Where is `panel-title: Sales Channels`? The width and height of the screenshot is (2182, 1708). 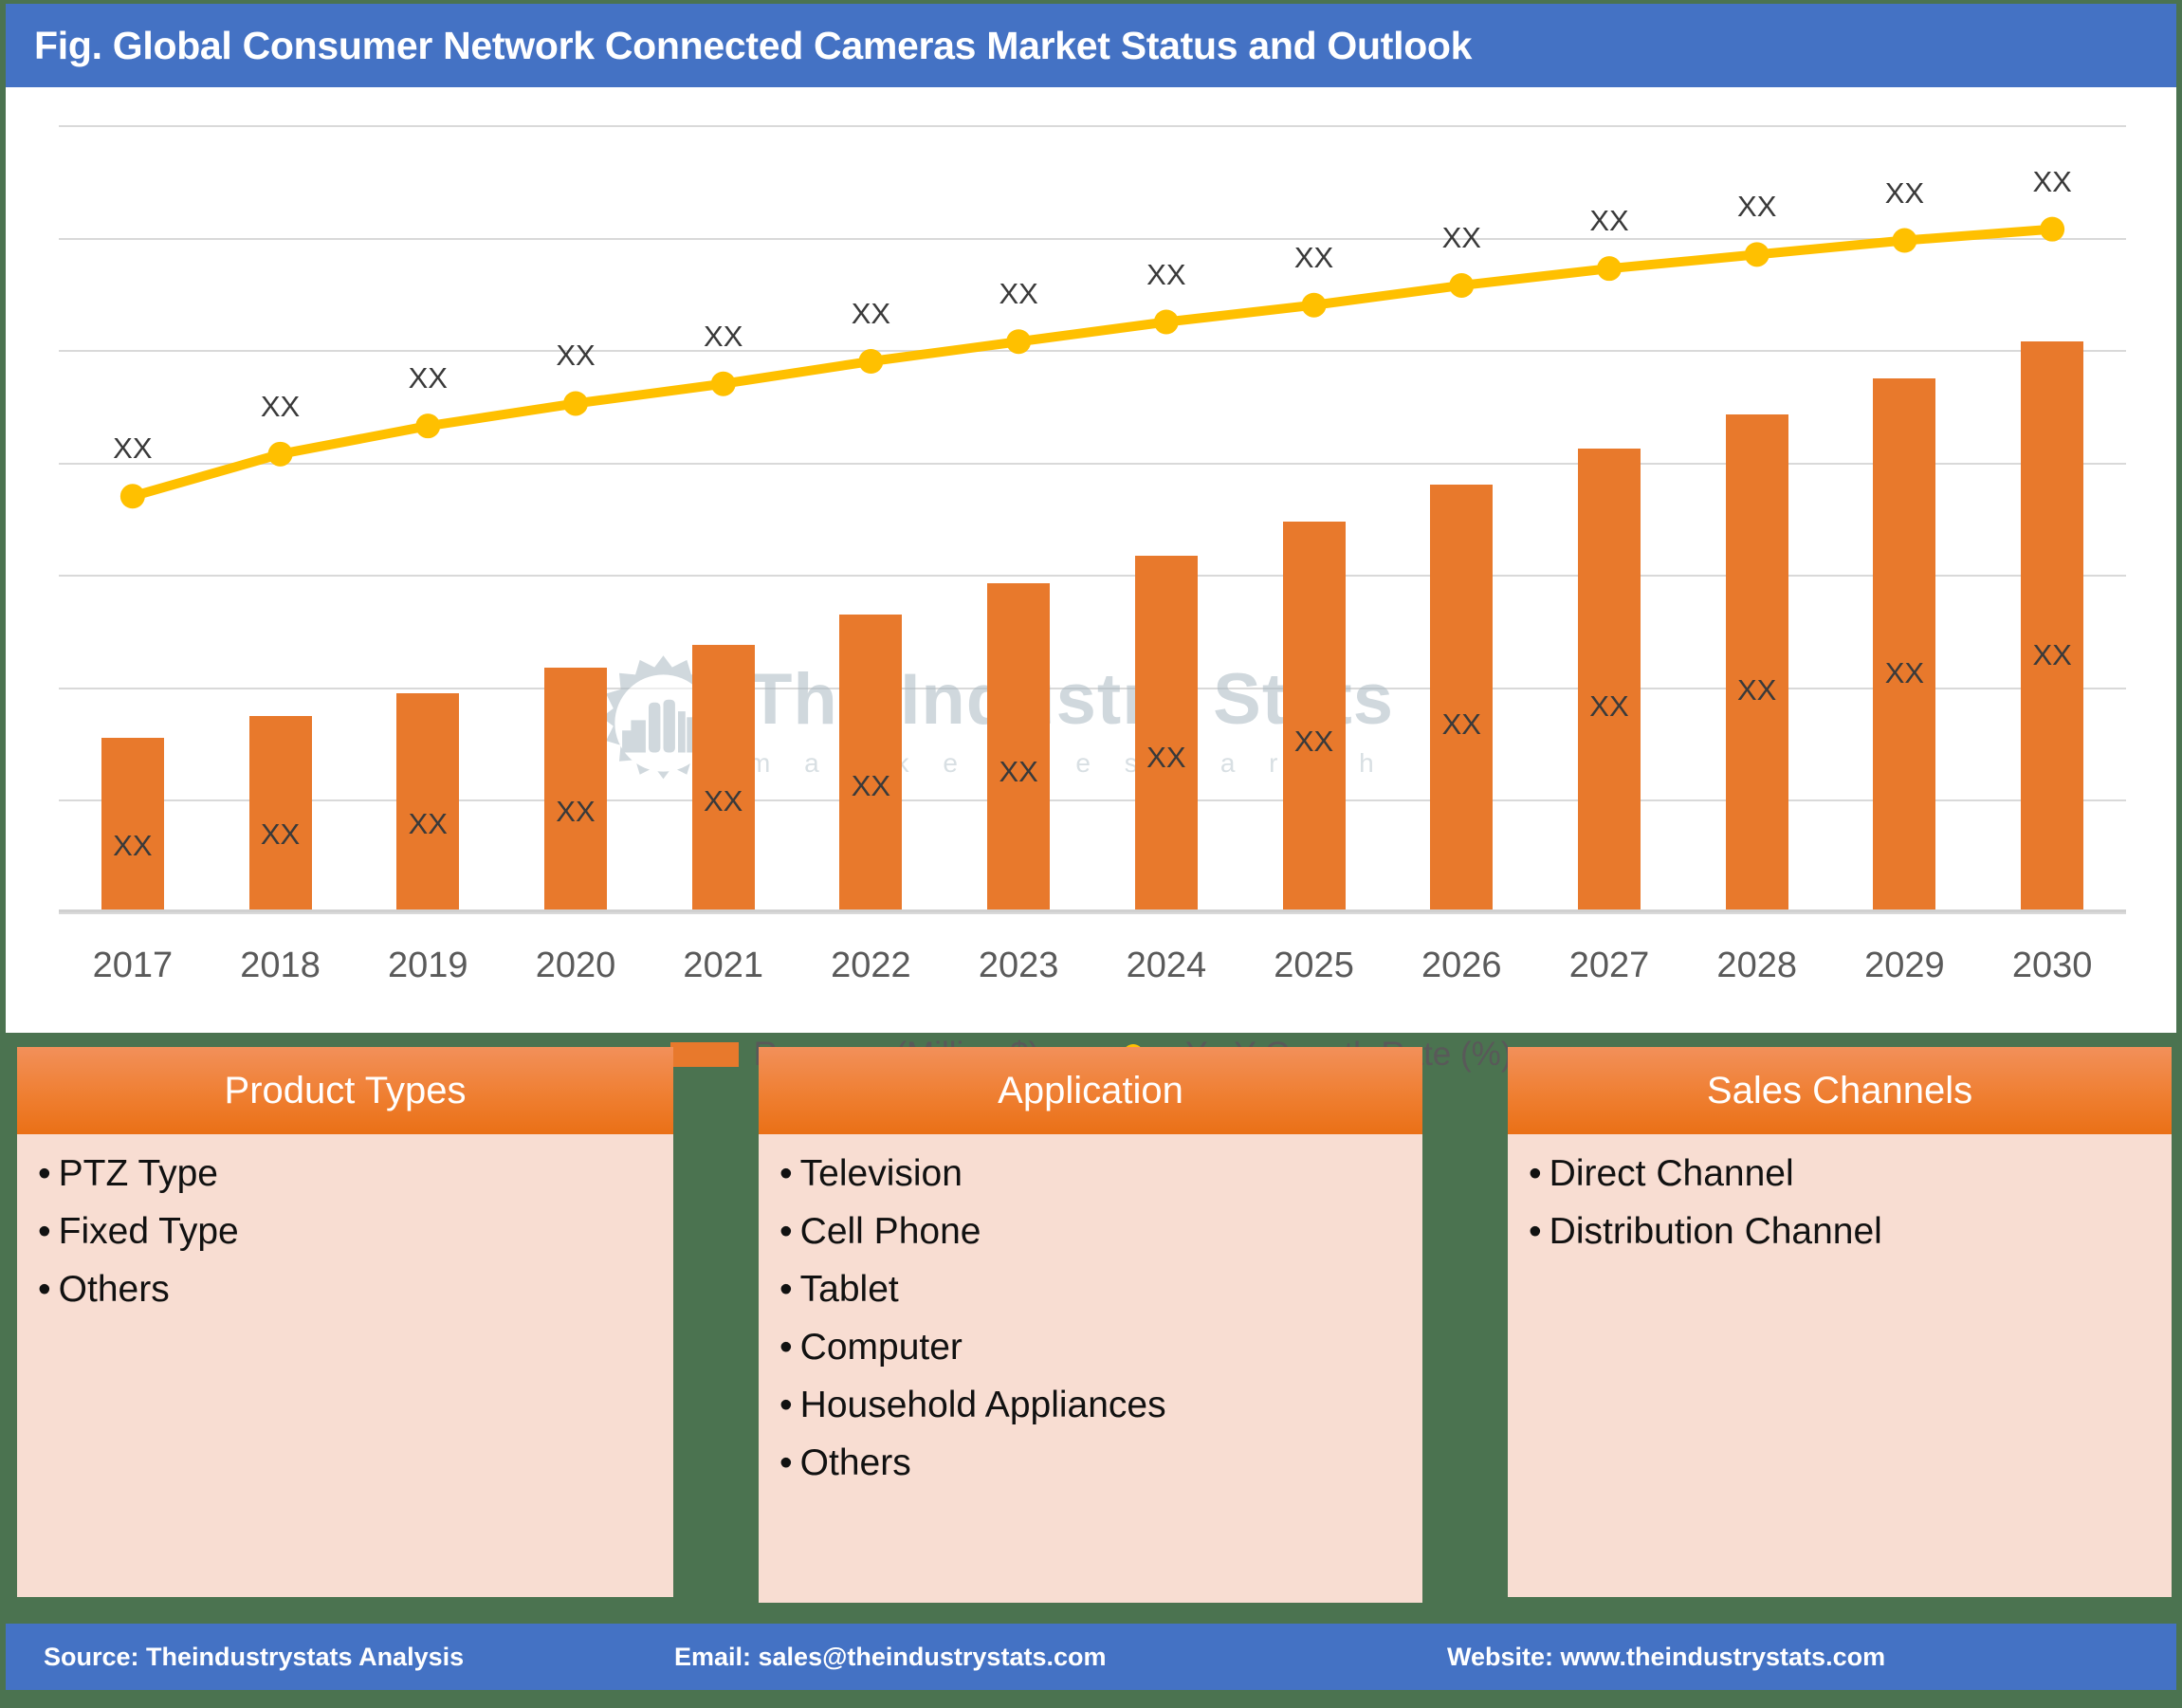 panel-title: Sales Channels is located at coordinates (1839, 1090).